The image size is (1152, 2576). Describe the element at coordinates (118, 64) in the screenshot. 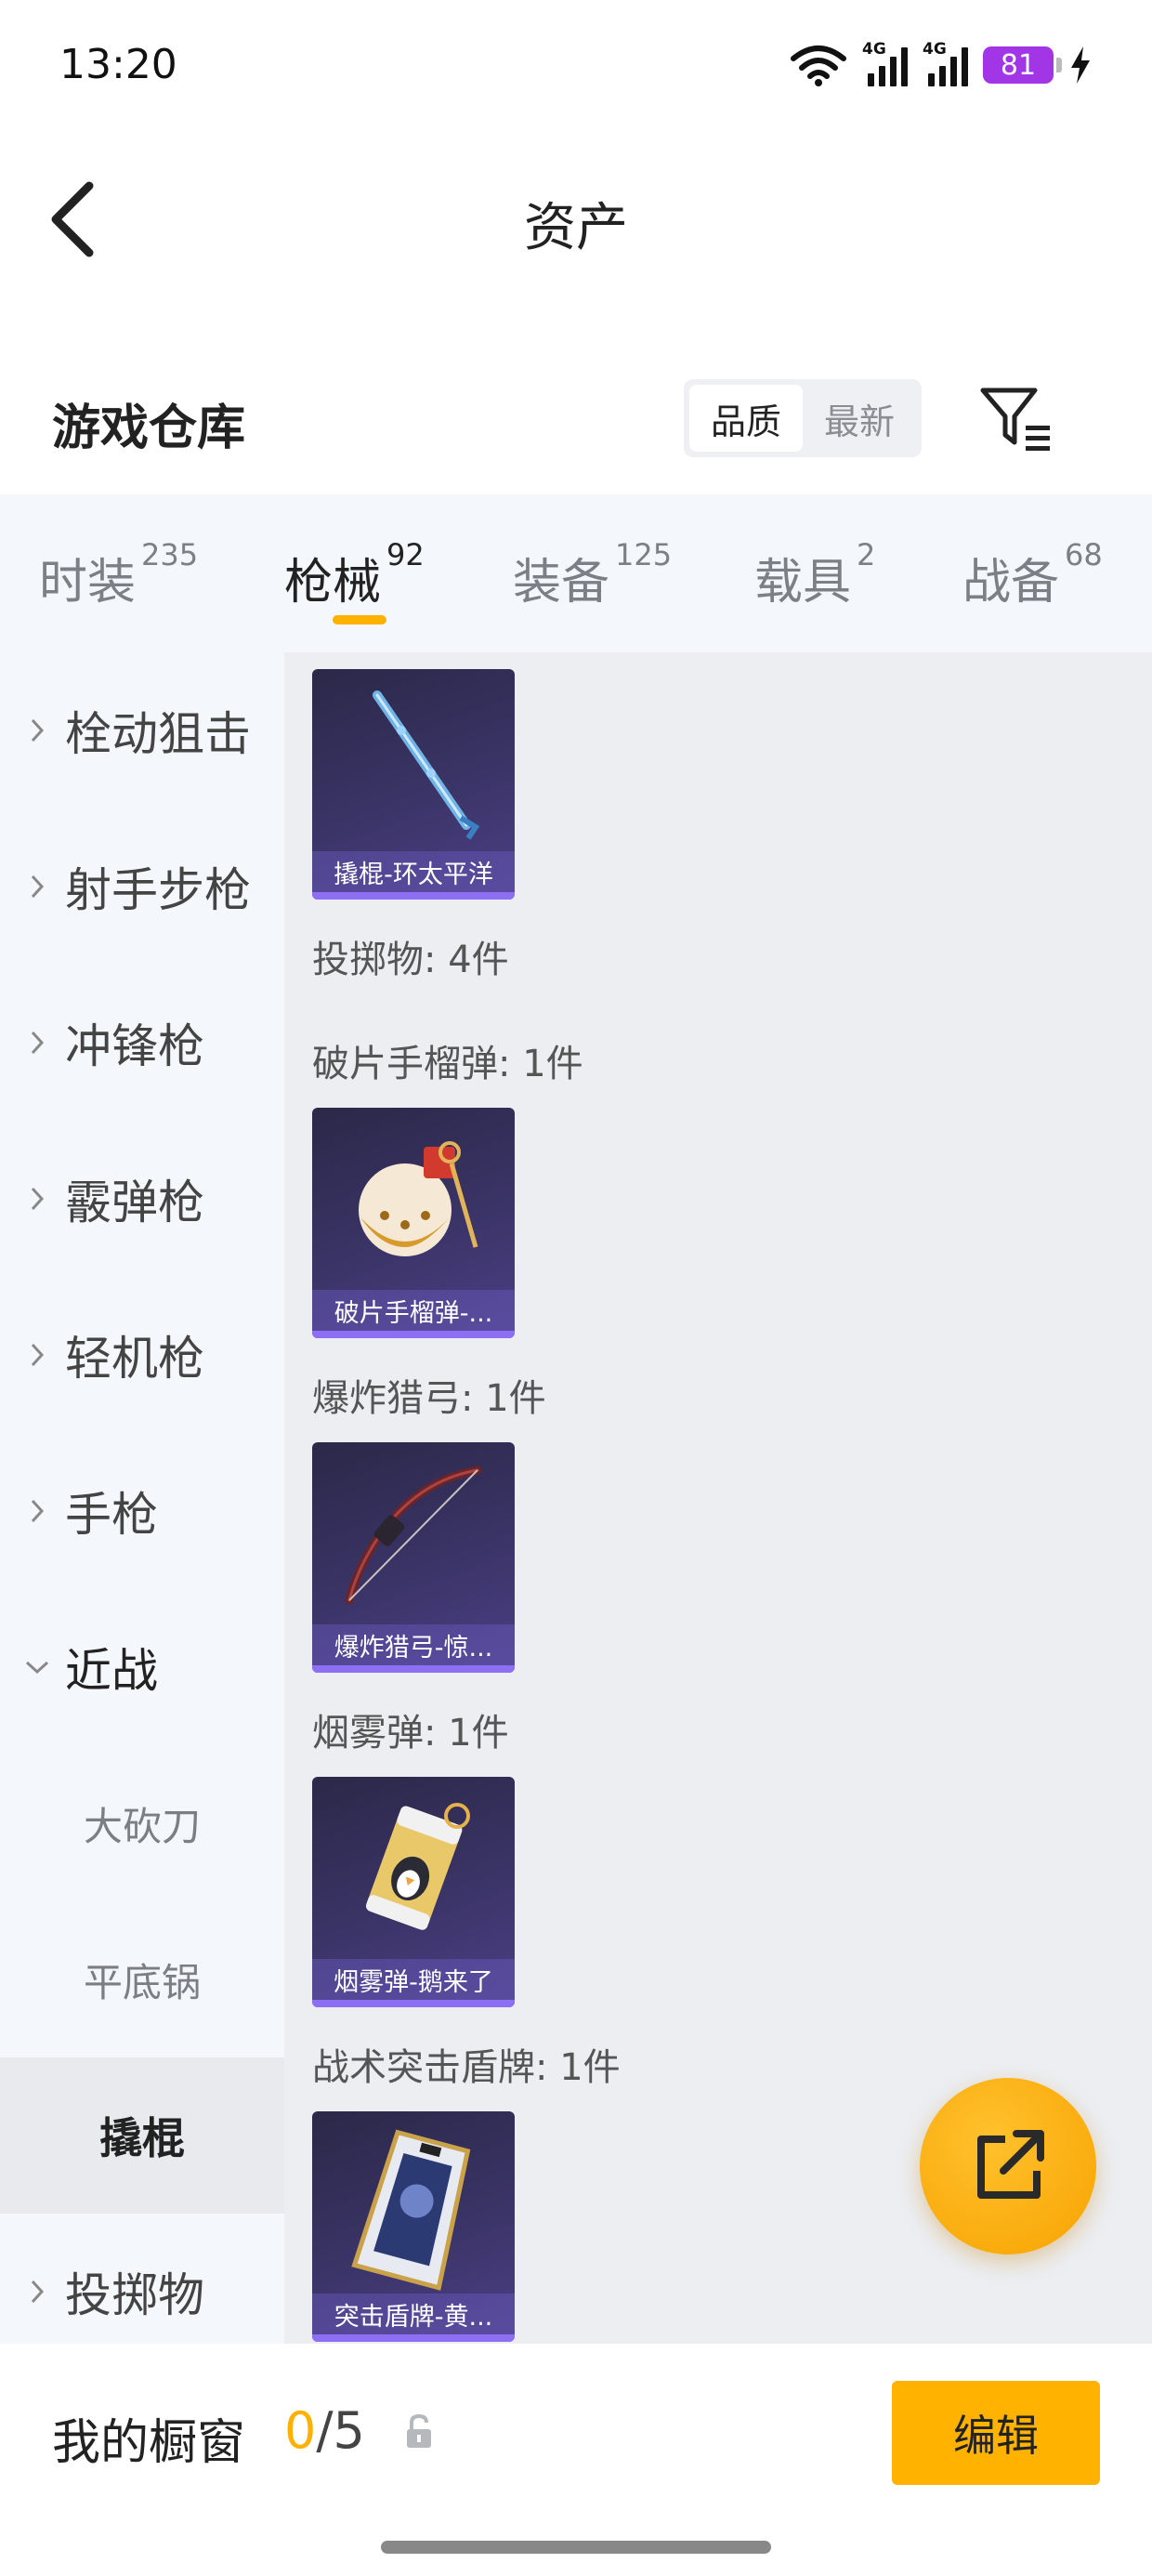

I see `status-time: 13:20` at that location.